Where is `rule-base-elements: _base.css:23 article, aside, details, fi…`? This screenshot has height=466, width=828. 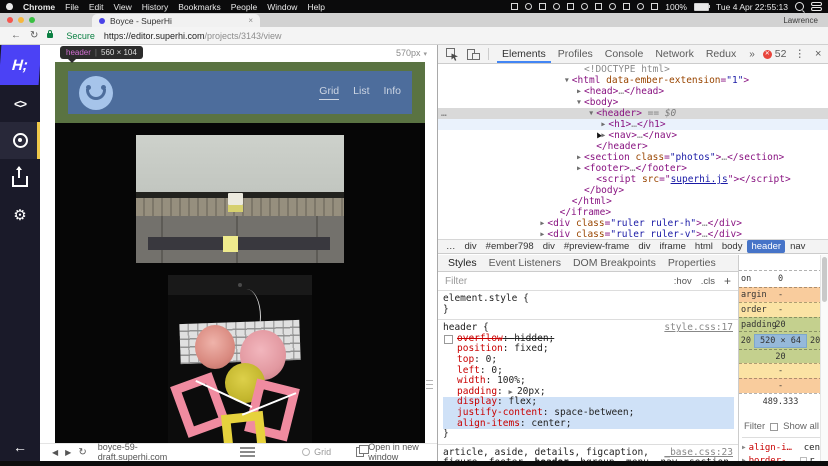
rule-base-elements: _base.css:23 article, aside, details, fi… is located at coordinates (588, 453).